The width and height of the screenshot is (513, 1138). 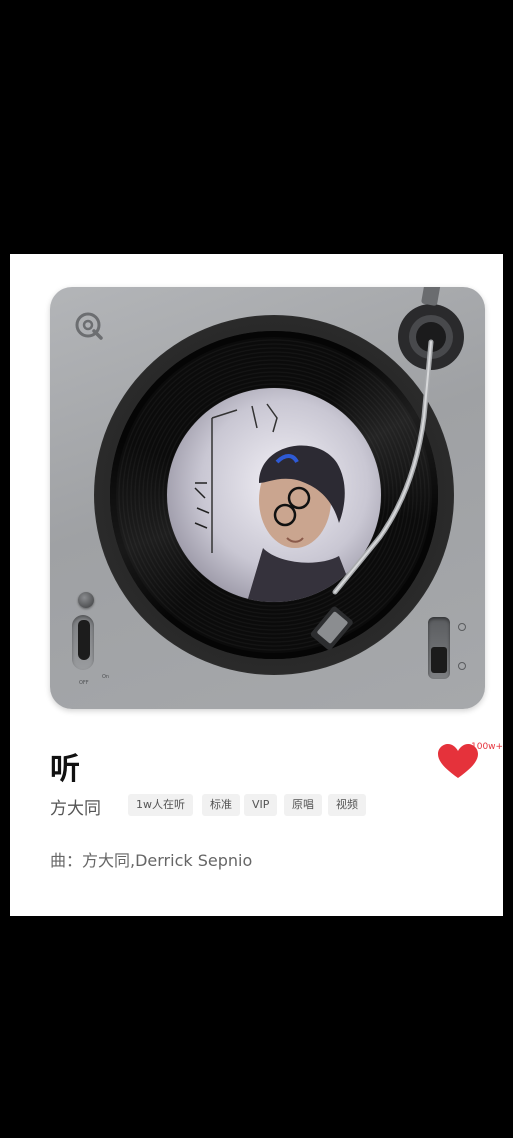 What do you see at coordinates (303, 805) in the screenshot?
I see `tag-original: 原唱` at bounding box center [303, 805].